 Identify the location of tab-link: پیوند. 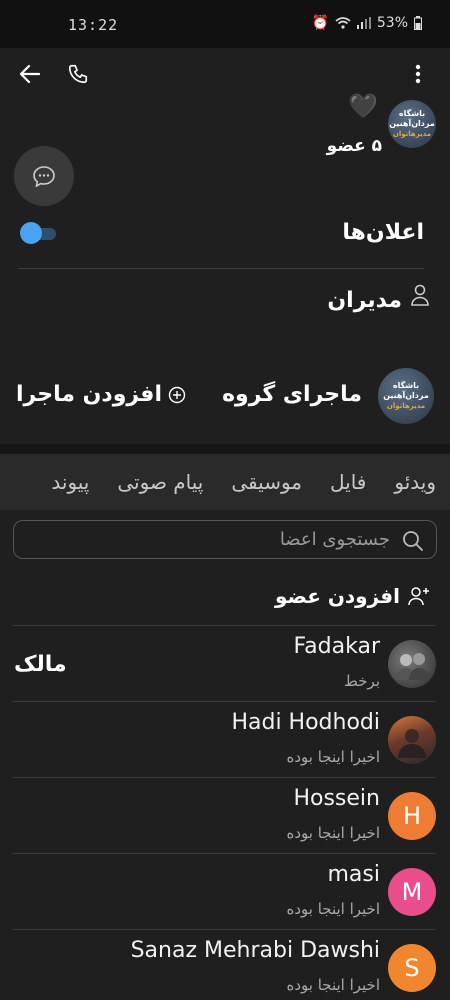
(70, 482).